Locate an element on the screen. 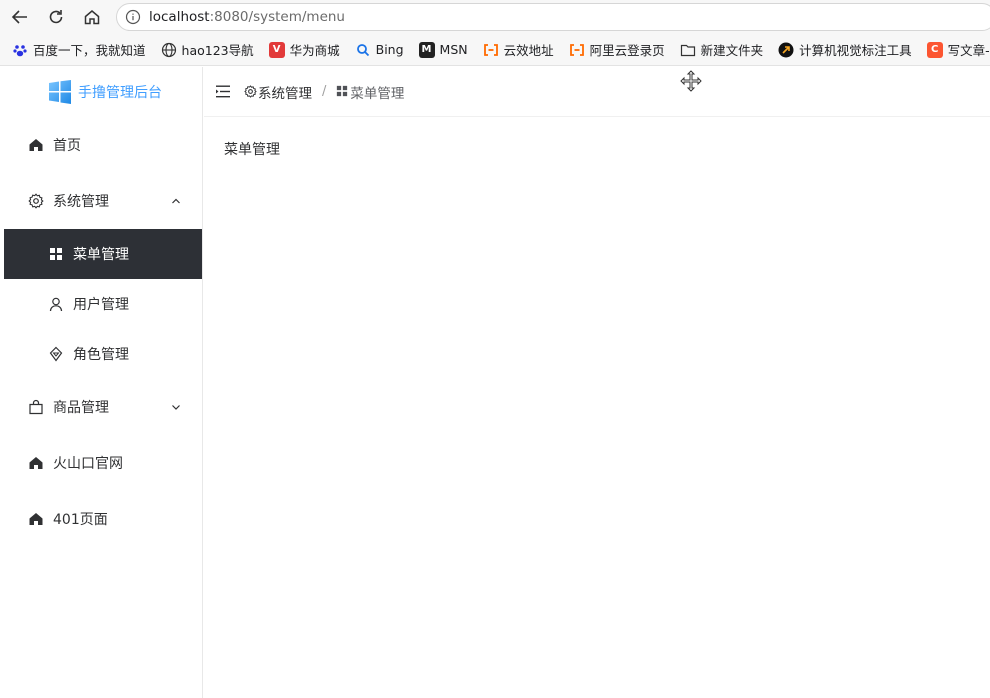 This screenshot has width=990, height=698. breadcrumb-current: 菜单管理 is located at coordinates (370, 92).